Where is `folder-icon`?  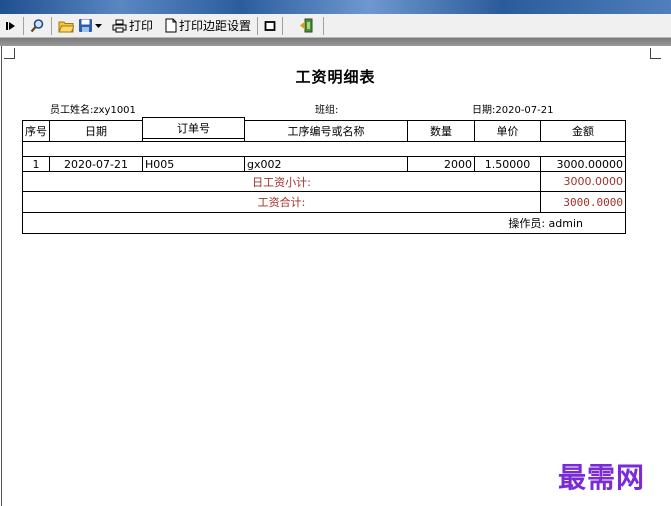
folder-icon is located at coordinates (66, 26).